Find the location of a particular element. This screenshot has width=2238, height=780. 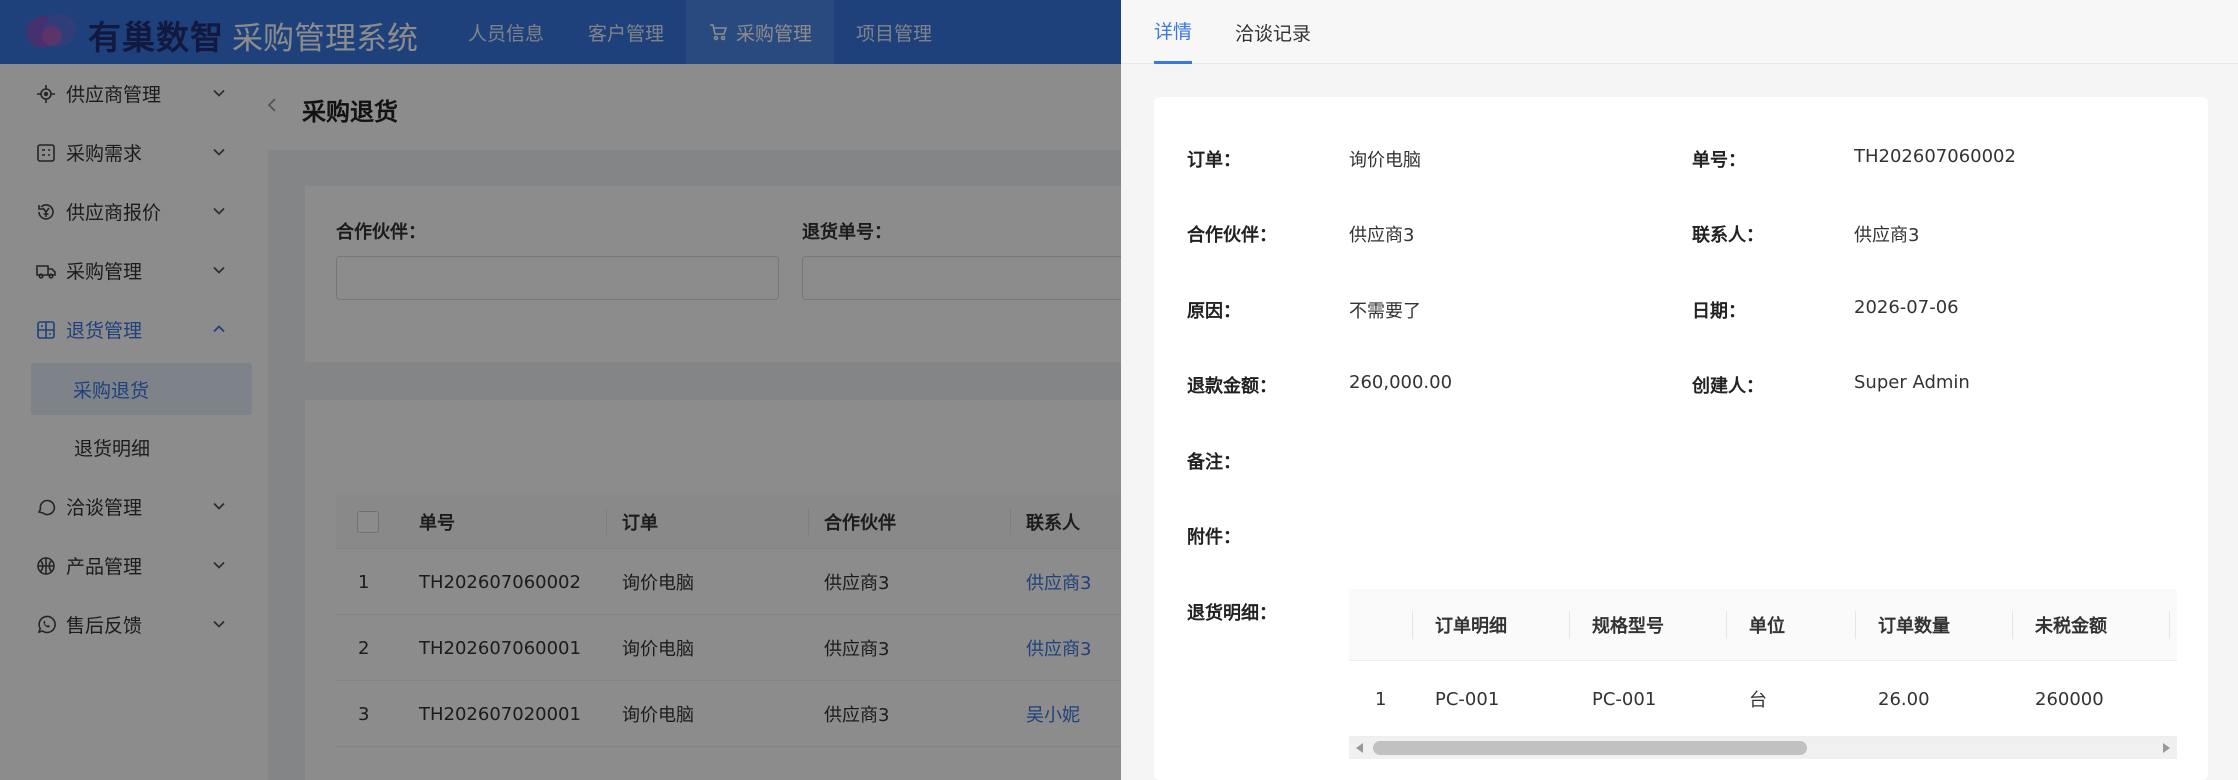

col-order-qty: 订单数量 is located at coordinates (1914, 625).